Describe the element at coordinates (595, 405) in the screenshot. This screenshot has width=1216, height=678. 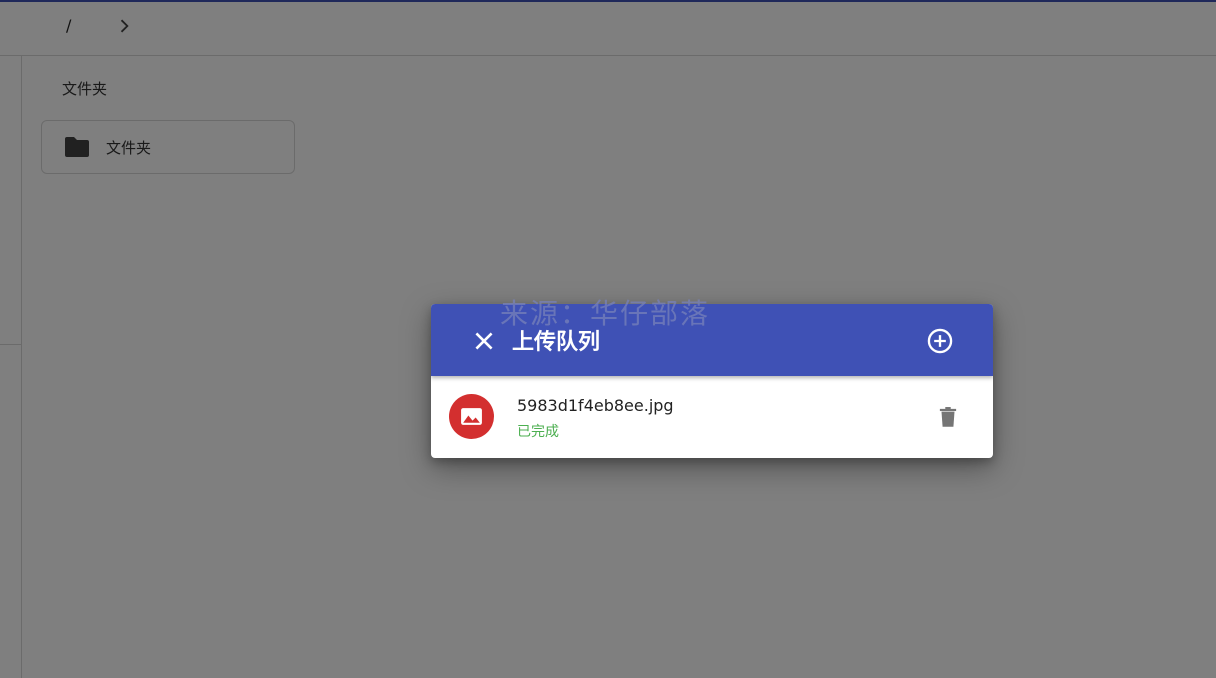
I see `file-name: 5983d1f4eb8ee.jpg` at that location.